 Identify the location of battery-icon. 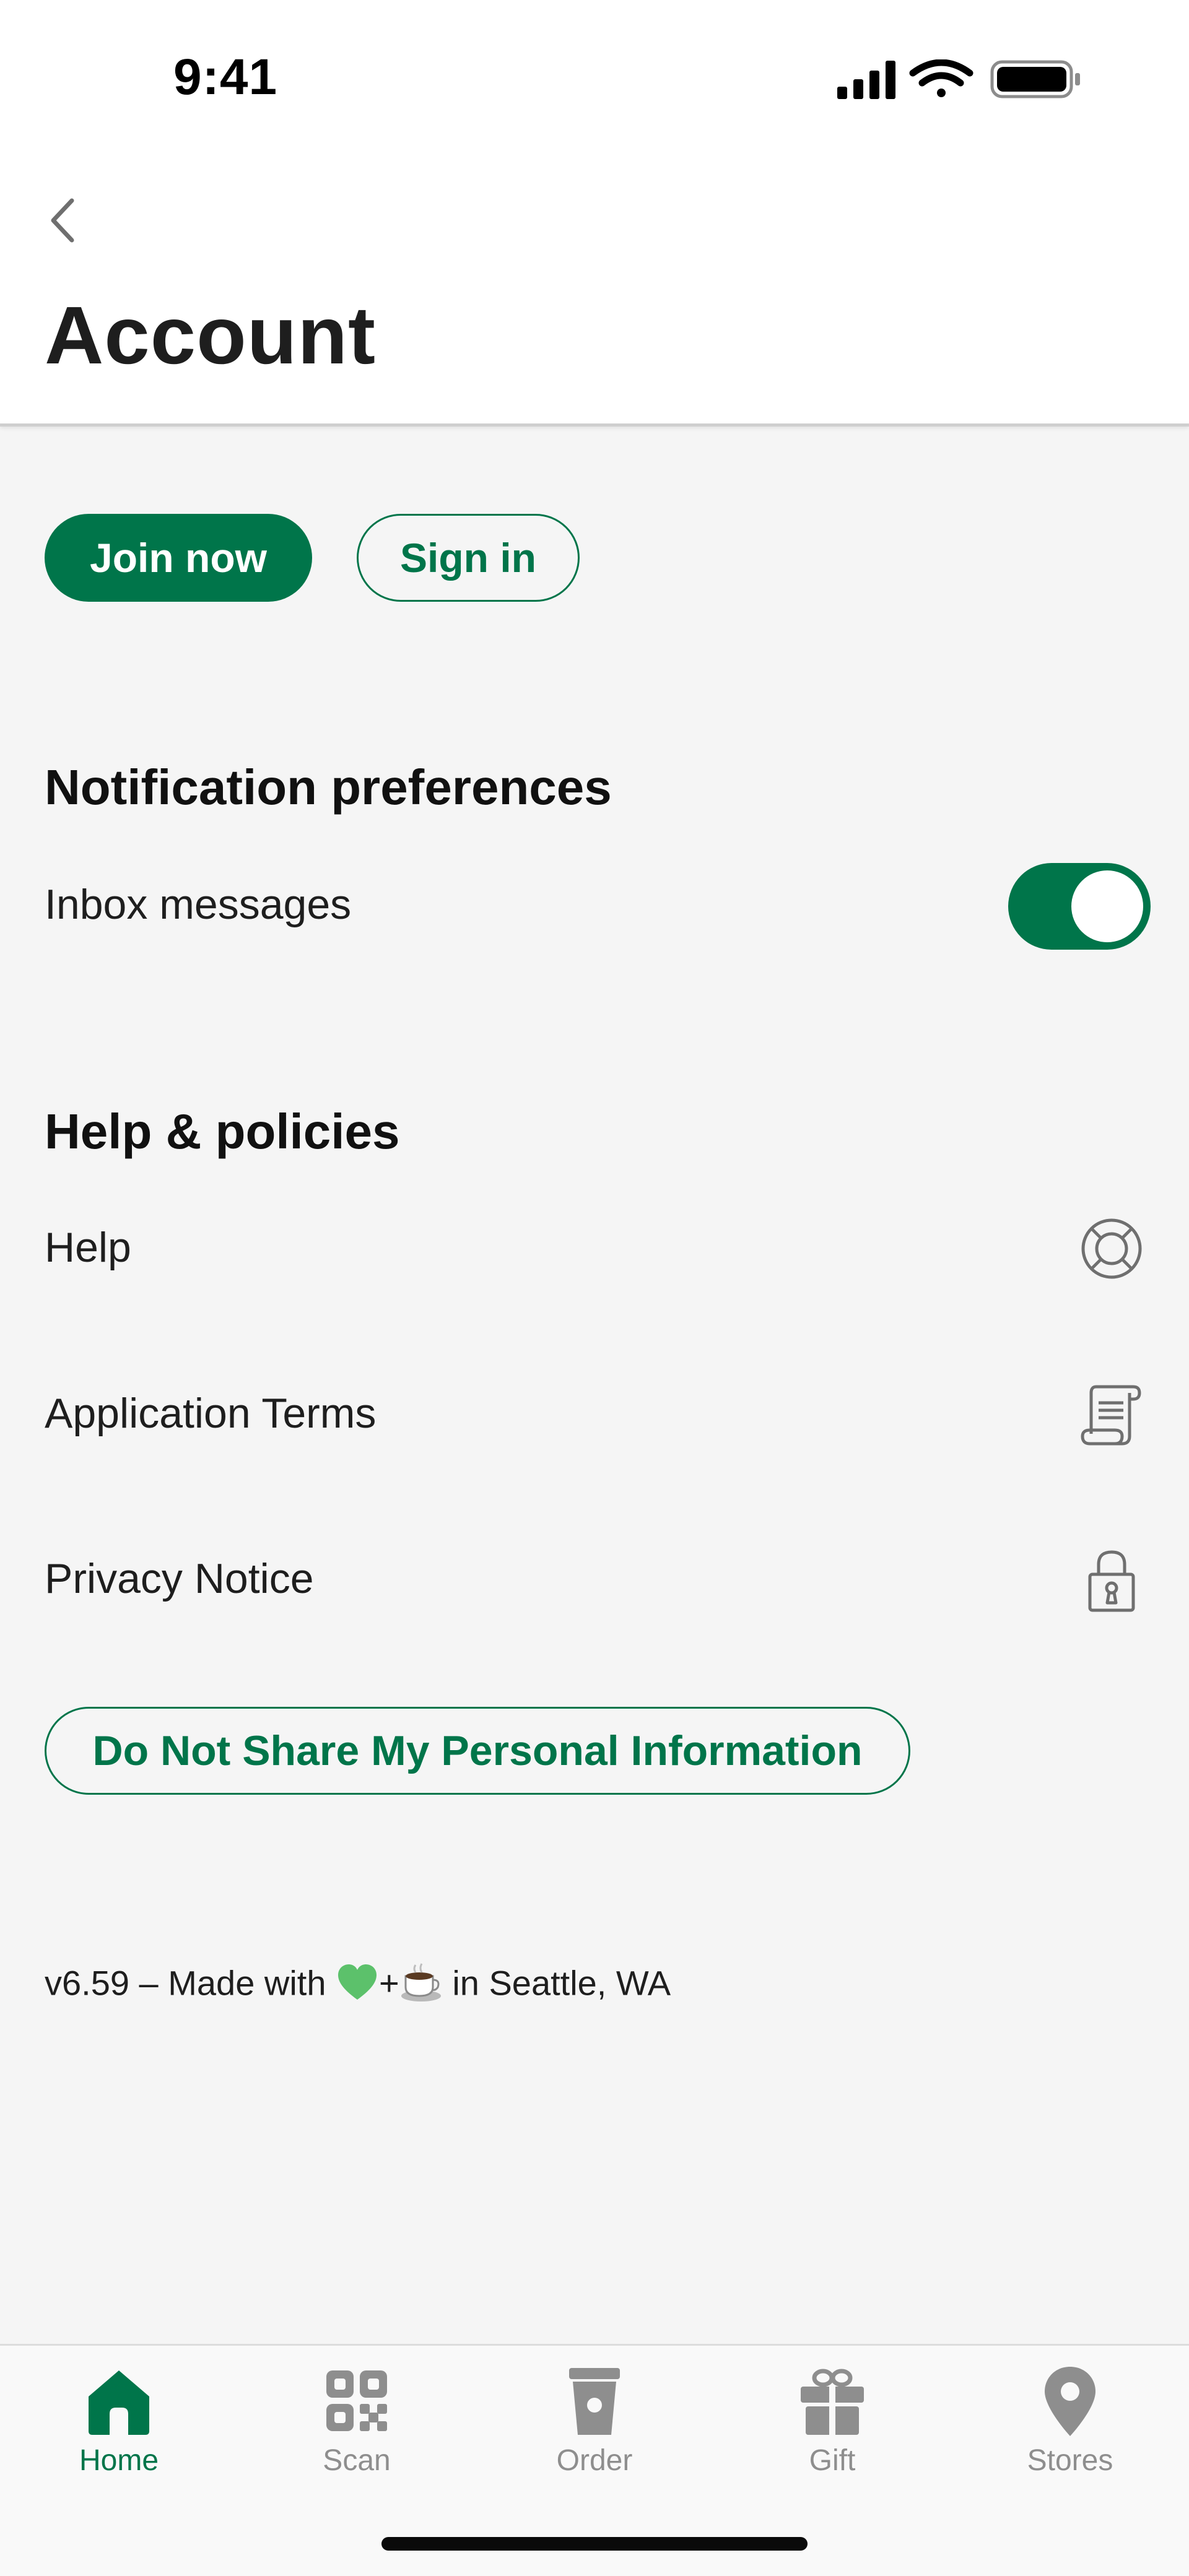
(1035, 79).